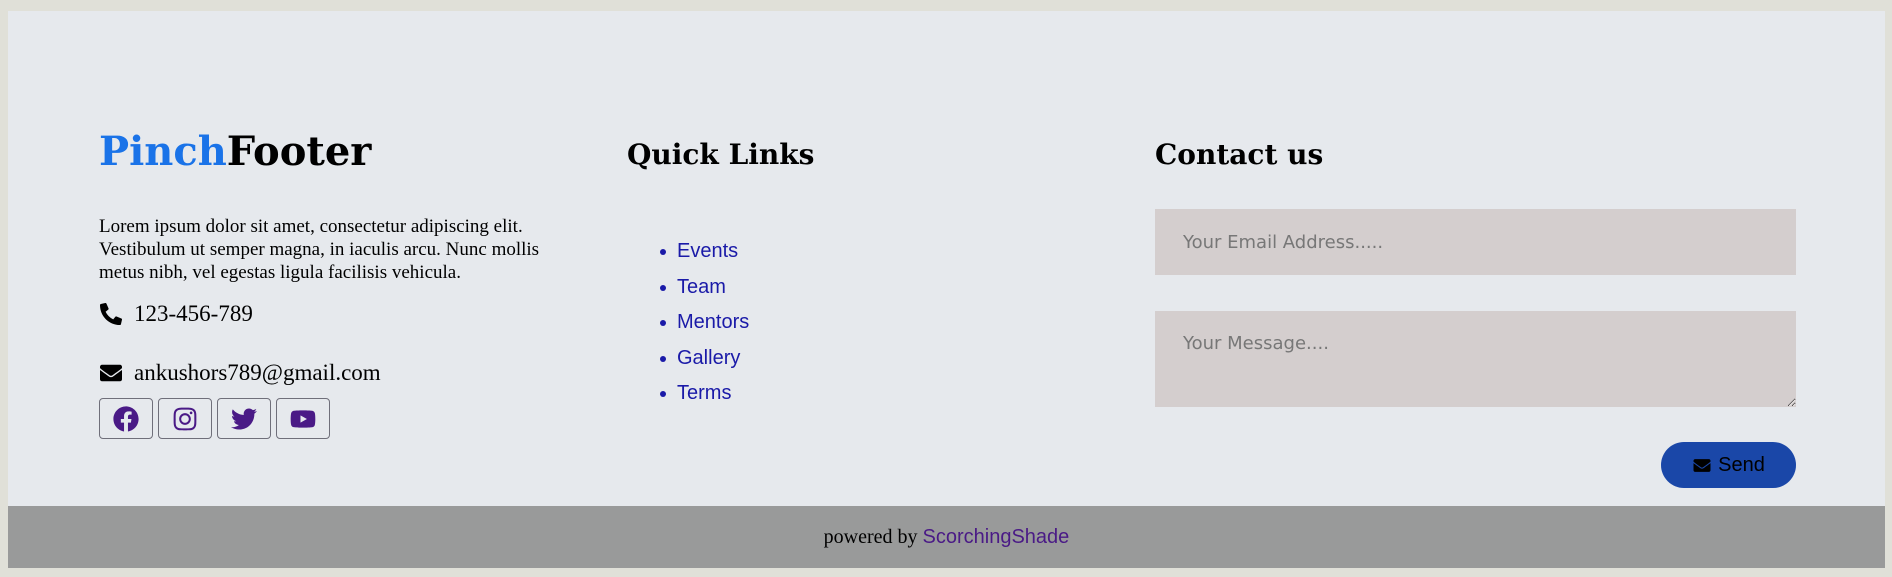  What do you see at coordinates (299, 151) in the screenshot?
I see `brand-rest-text: Footer` at bounding box center [299, 151].